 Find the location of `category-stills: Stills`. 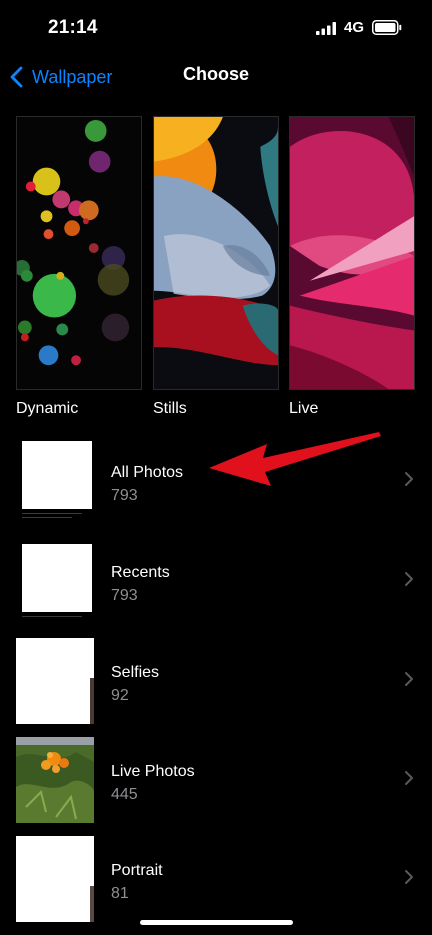

category-stills: Stills is located at coordinates (216, 267).